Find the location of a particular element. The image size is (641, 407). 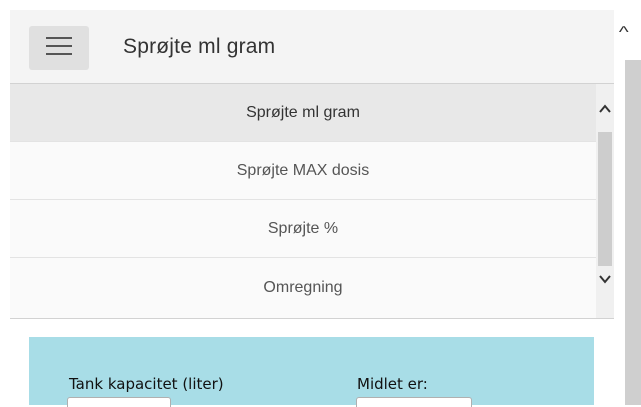

agent-select is located at coordinates (414, 402).